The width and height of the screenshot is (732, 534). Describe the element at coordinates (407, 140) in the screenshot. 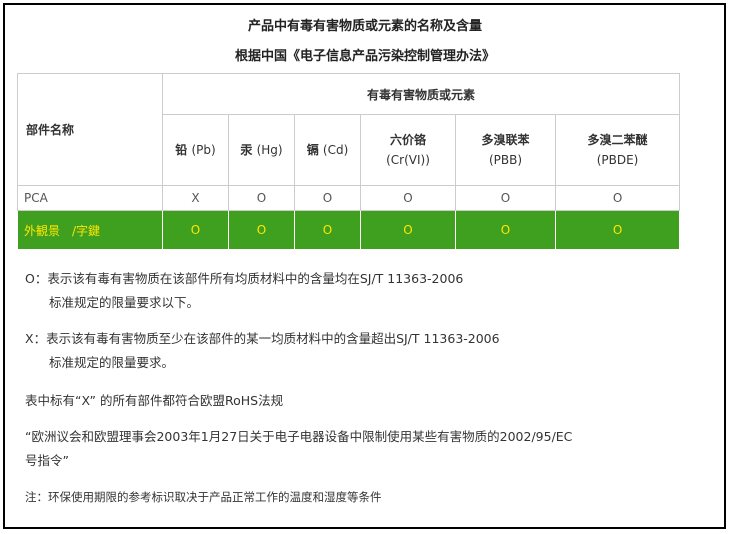

I see `column-header-cr6-cn: 六价铬` at that location.